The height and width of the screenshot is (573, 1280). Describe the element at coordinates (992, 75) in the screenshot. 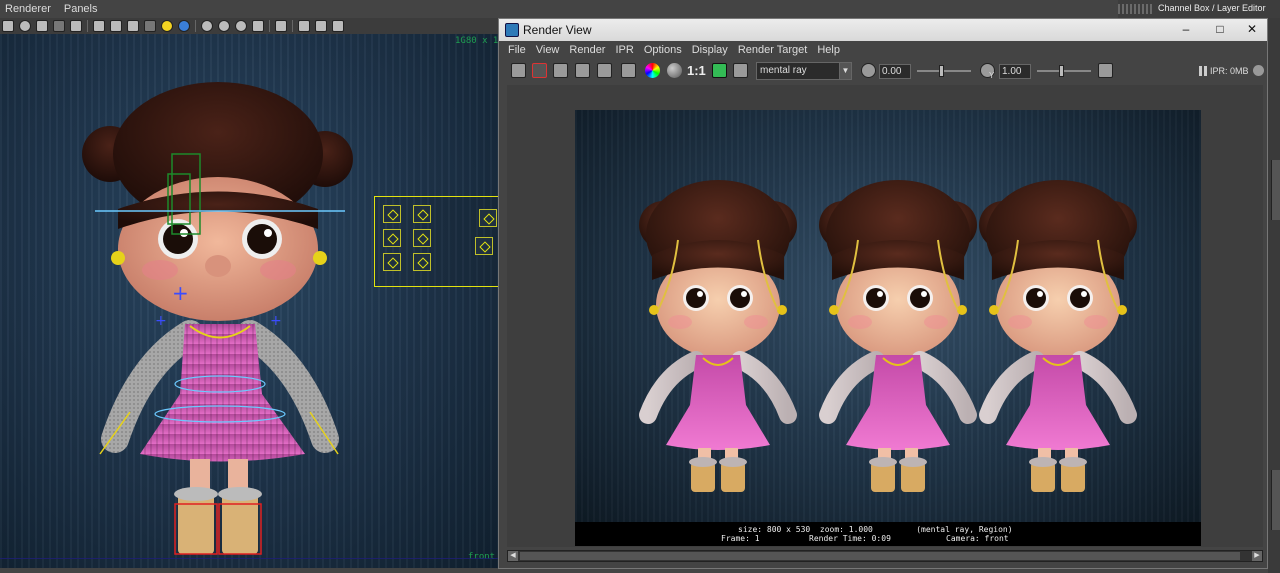

I see `gamma-symbol: Y` at that location.